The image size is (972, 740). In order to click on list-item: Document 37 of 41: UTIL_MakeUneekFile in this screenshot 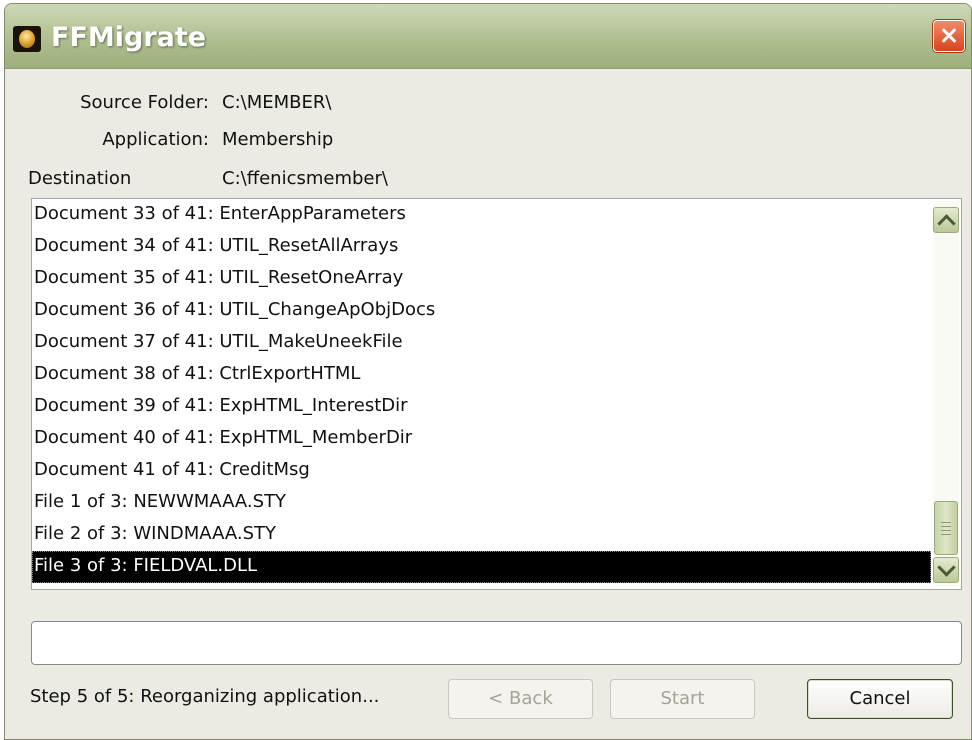, I will do `click(481, 343)`.